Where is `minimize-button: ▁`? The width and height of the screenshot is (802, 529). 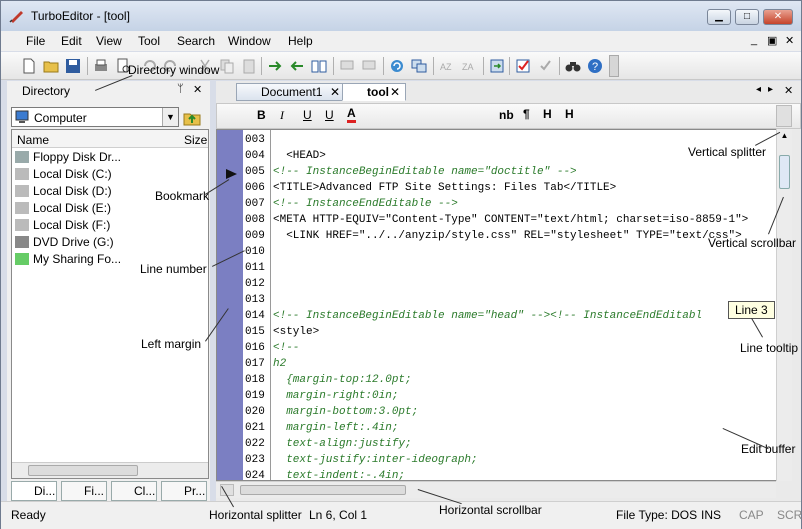 minimize-button: ▁ is located at coordinates (719, 17).